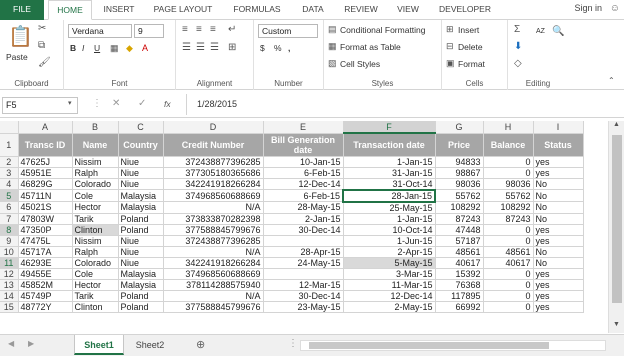 This screenshot has height=356, width=624. I want to click on tab-data: DATA, so click(313, 10).